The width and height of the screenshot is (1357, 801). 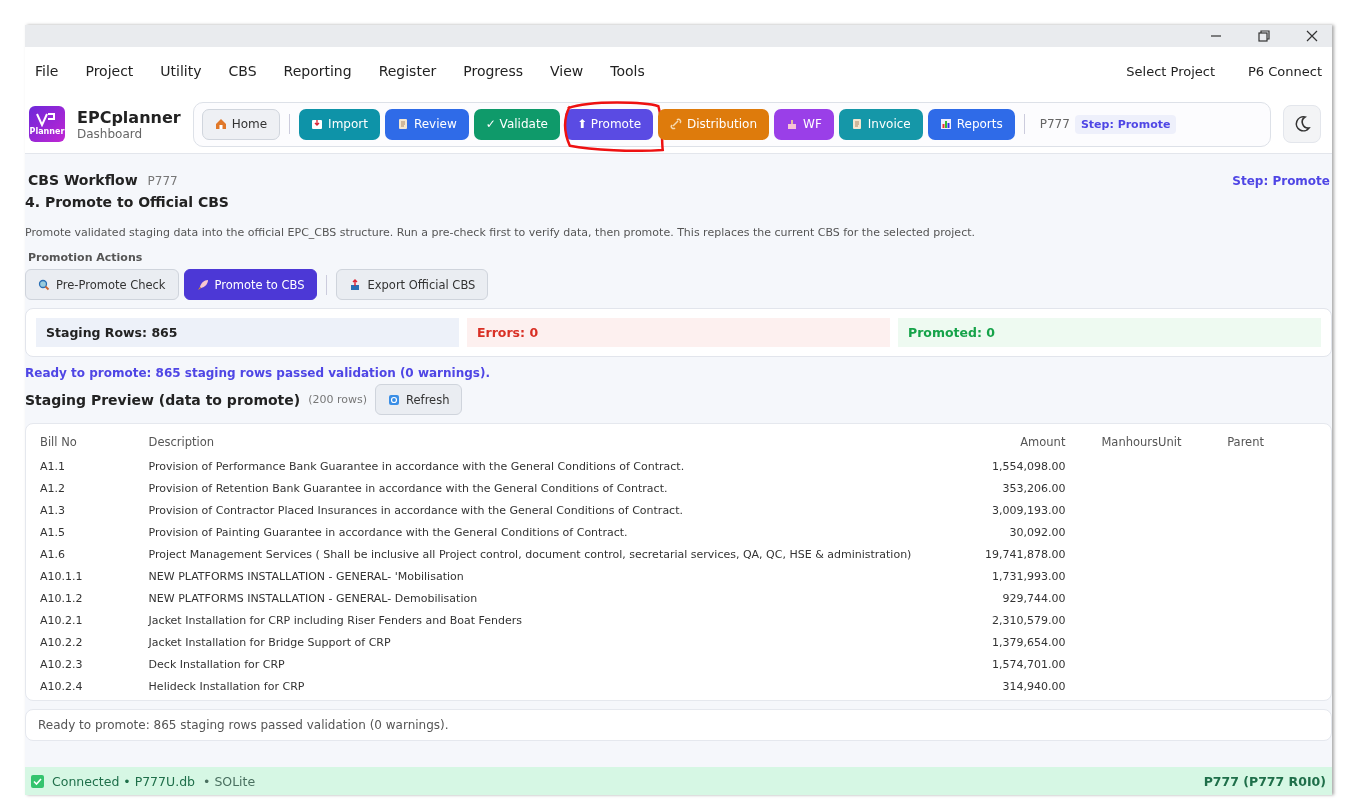 What do you see at coordinates (129, 117) in the screenshot?
I see `app-name: EPCplanner` at bounding box center [129, 117].